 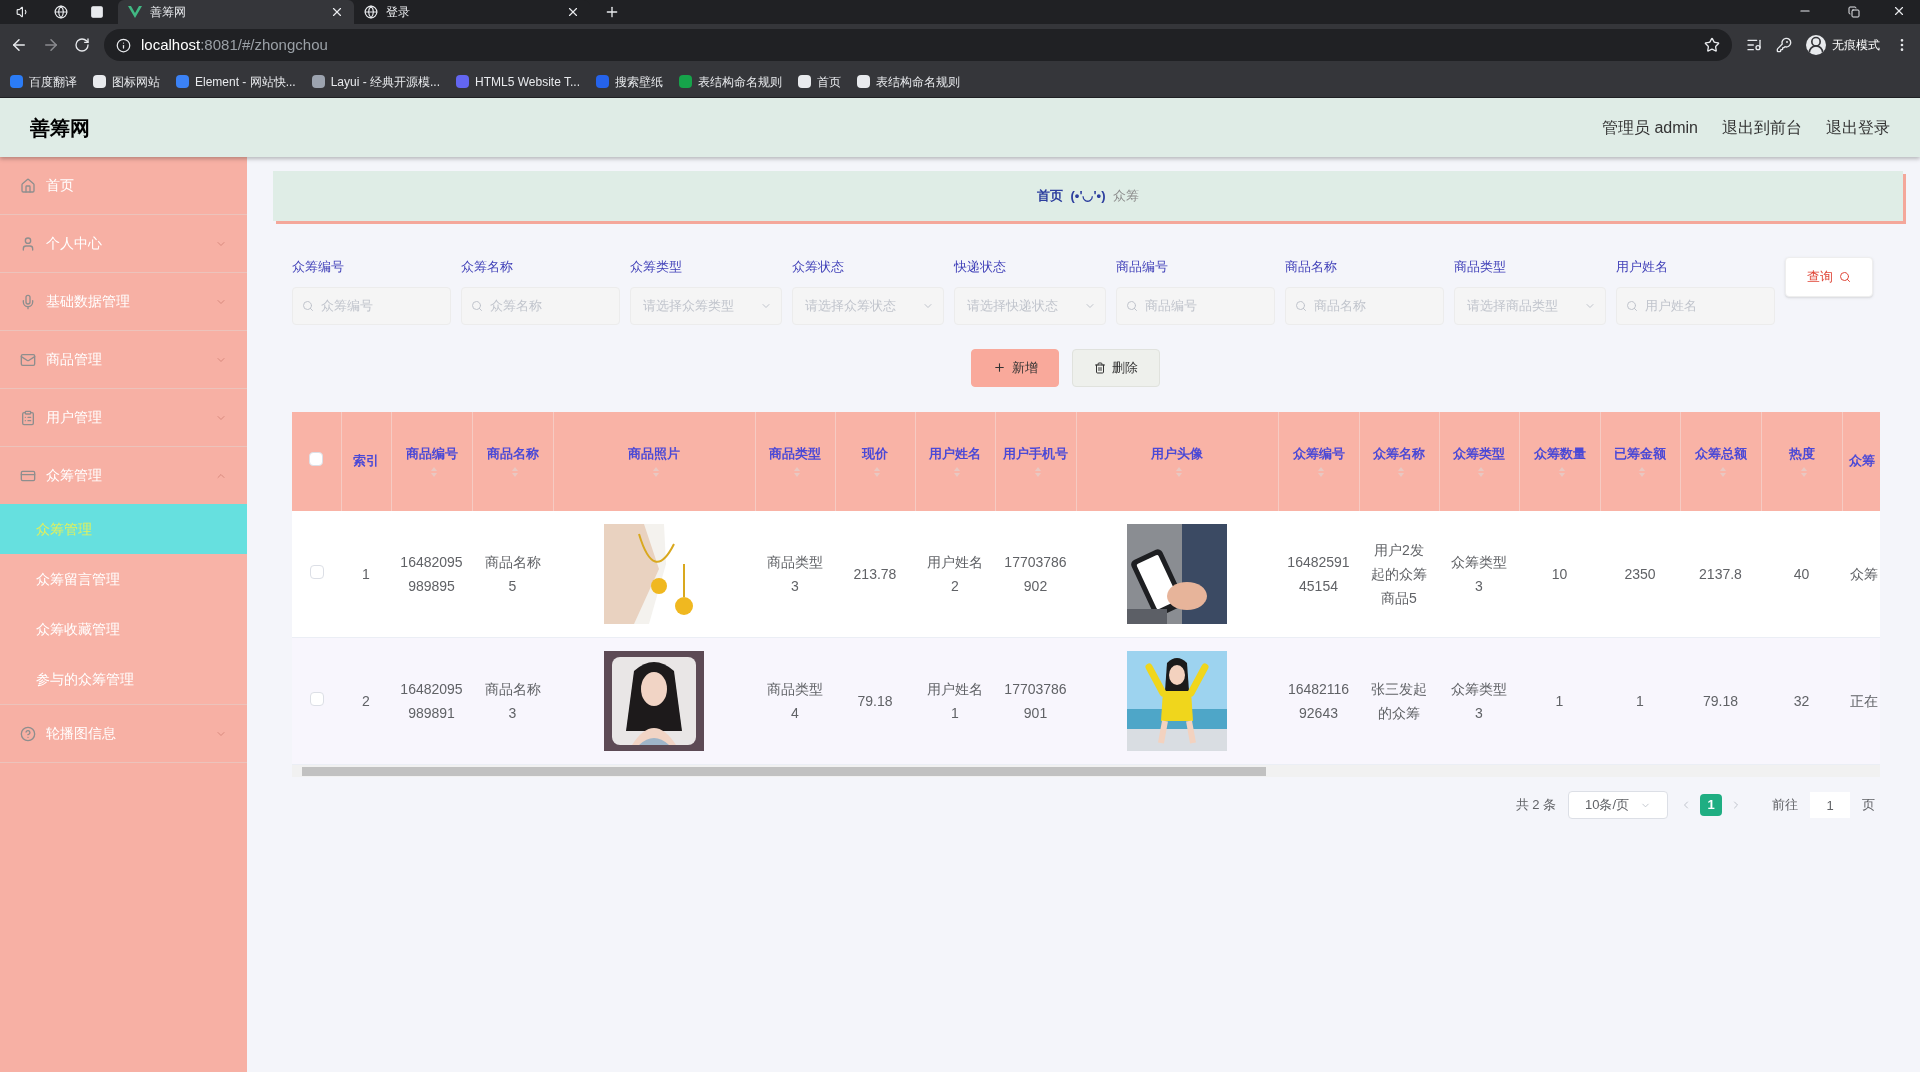 What do you see at coordinates (28, 301) in the screenshot?
I see `microphone-icon` at bounding box center [28, 301].